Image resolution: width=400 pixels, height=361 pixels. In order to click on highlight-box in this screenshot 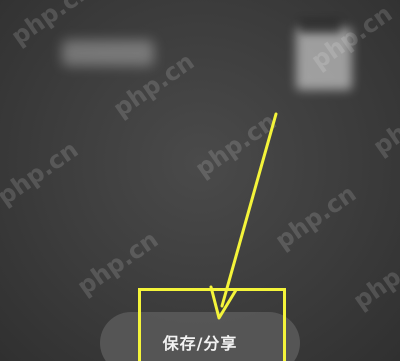, I will do `click(212, 324)`.